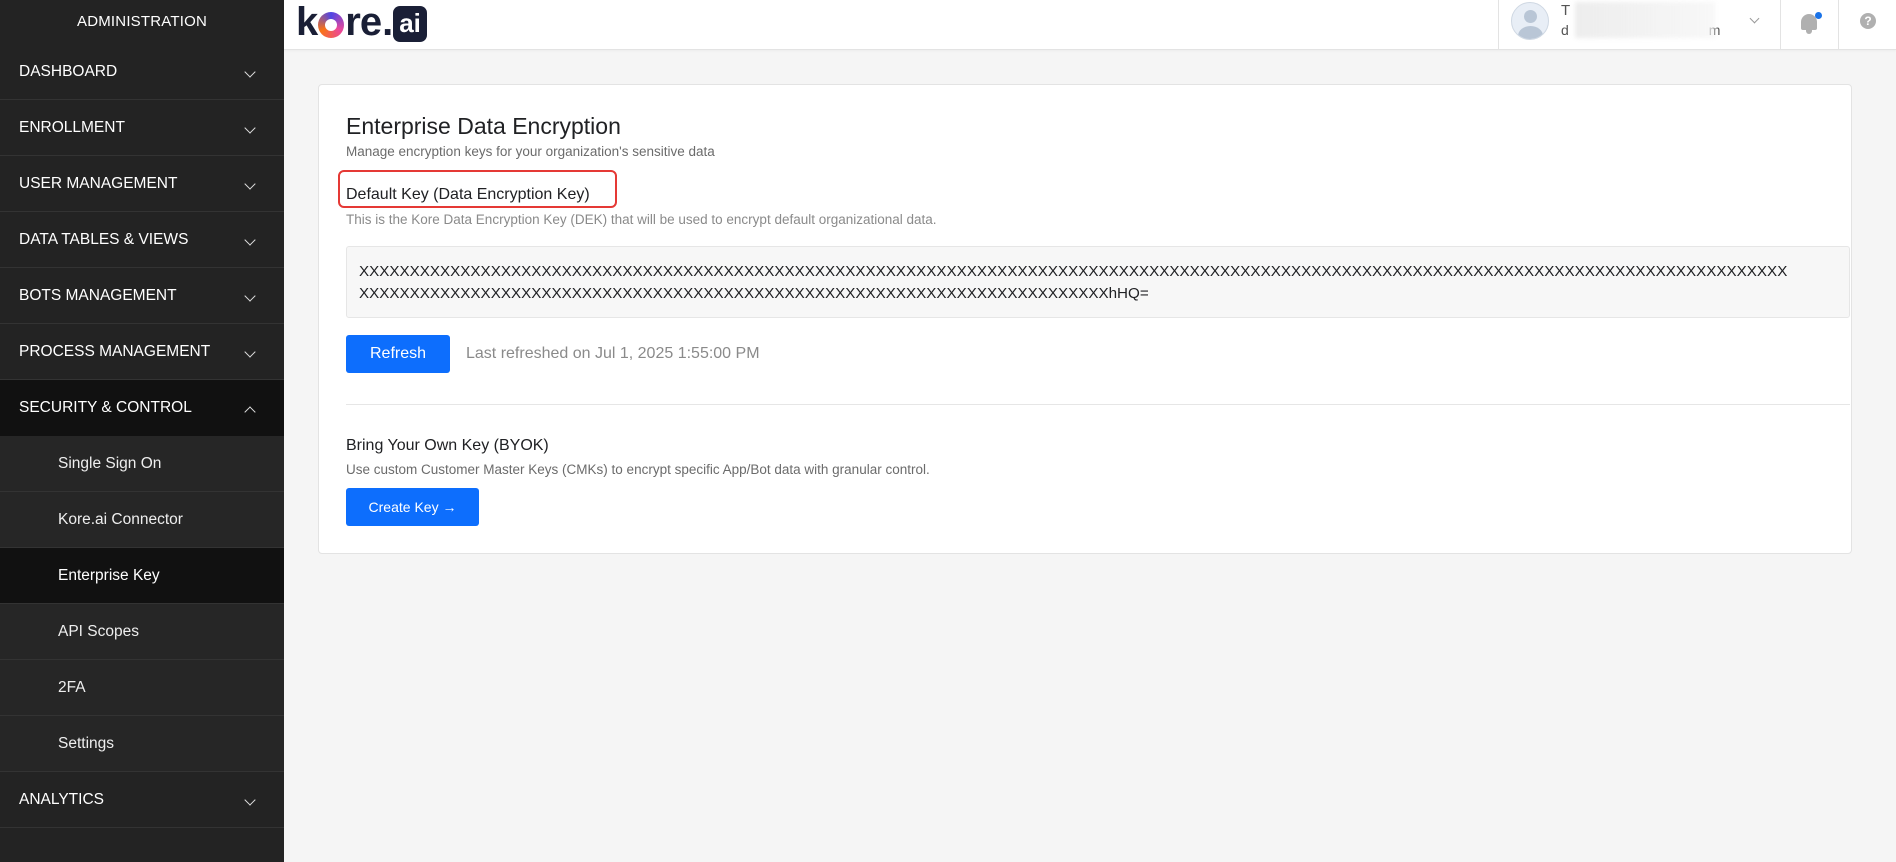 Image resolution: width=1896 pixels, height=862 pixels. I want to click on divider, so click(1098, 404).